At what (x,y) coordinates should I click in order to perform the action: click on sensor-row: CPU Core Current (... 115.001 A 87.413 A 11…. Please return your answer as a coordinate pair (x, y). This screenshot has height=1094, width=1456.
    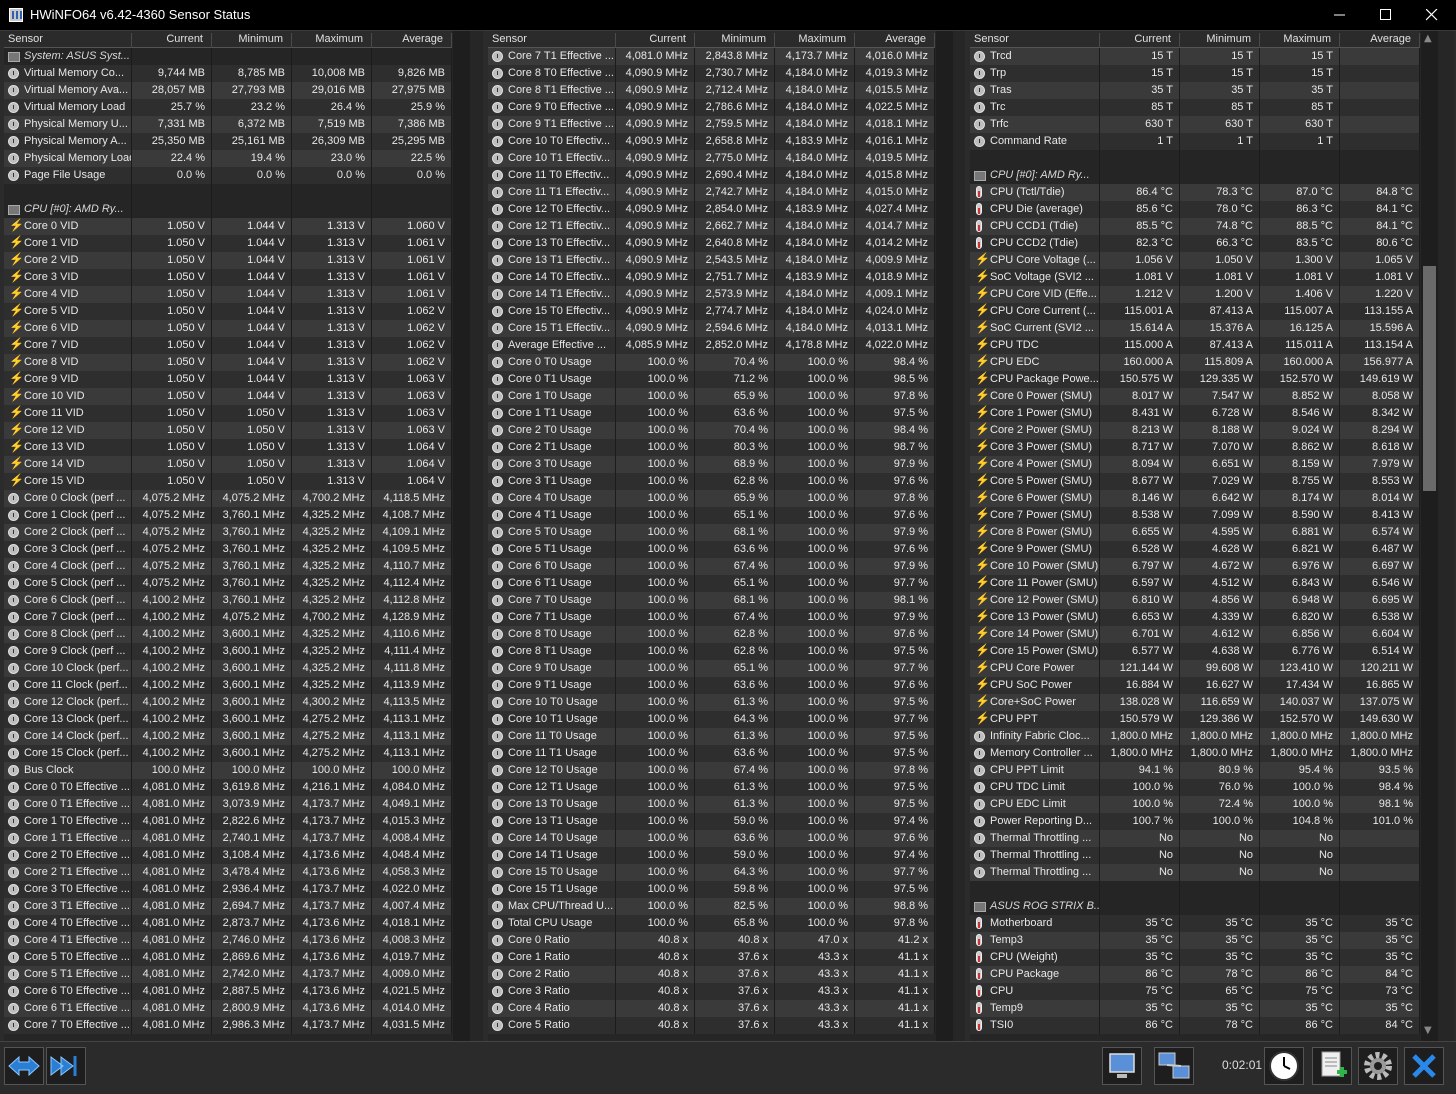
    Looking at the image, I should click on (1195, 311).